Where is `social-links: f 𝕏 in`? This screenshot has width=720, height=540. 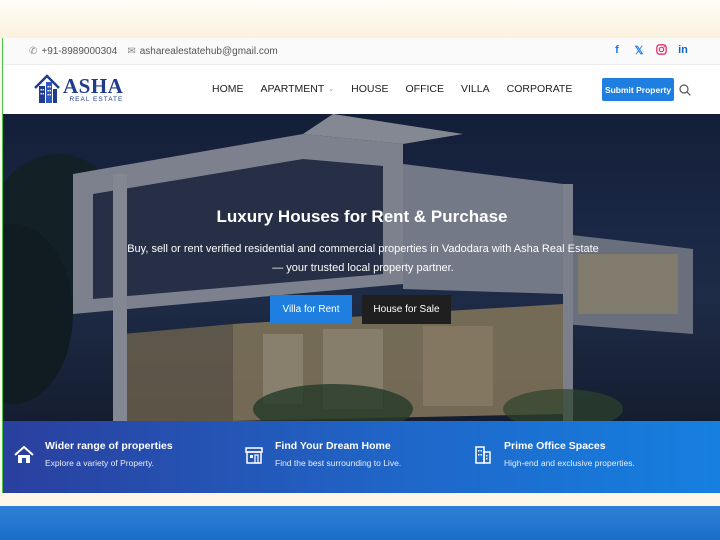
social-links: f 𝕏 in is located at coordinates (650, 51).